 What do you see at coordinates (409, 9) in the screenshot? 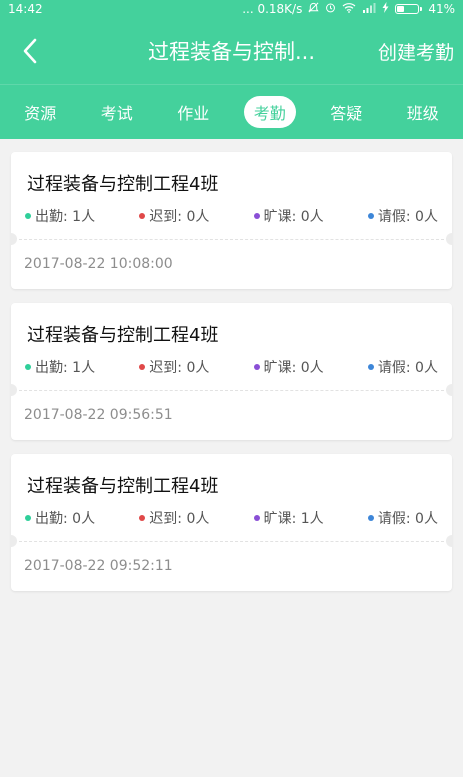
I see `battery-icon` at bounding box center [409, 9].